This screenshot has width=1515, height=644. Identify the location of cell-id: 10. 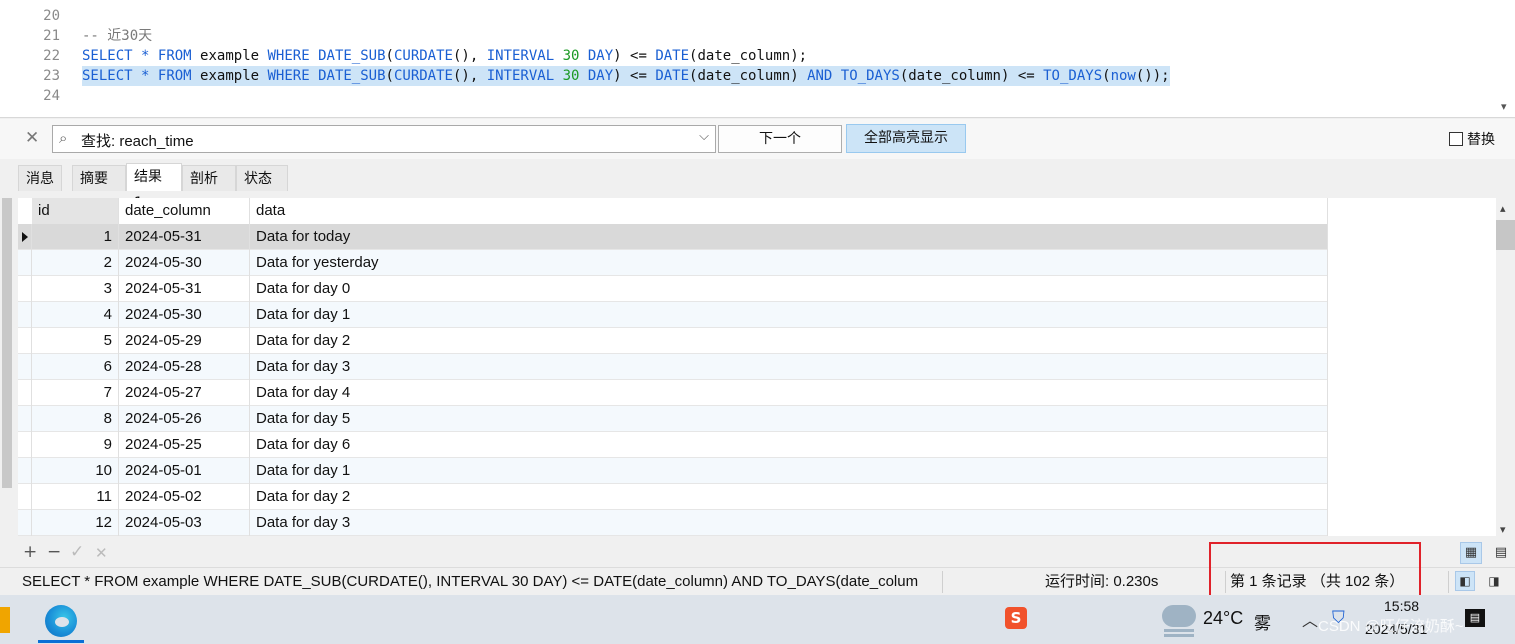
(75, 471).